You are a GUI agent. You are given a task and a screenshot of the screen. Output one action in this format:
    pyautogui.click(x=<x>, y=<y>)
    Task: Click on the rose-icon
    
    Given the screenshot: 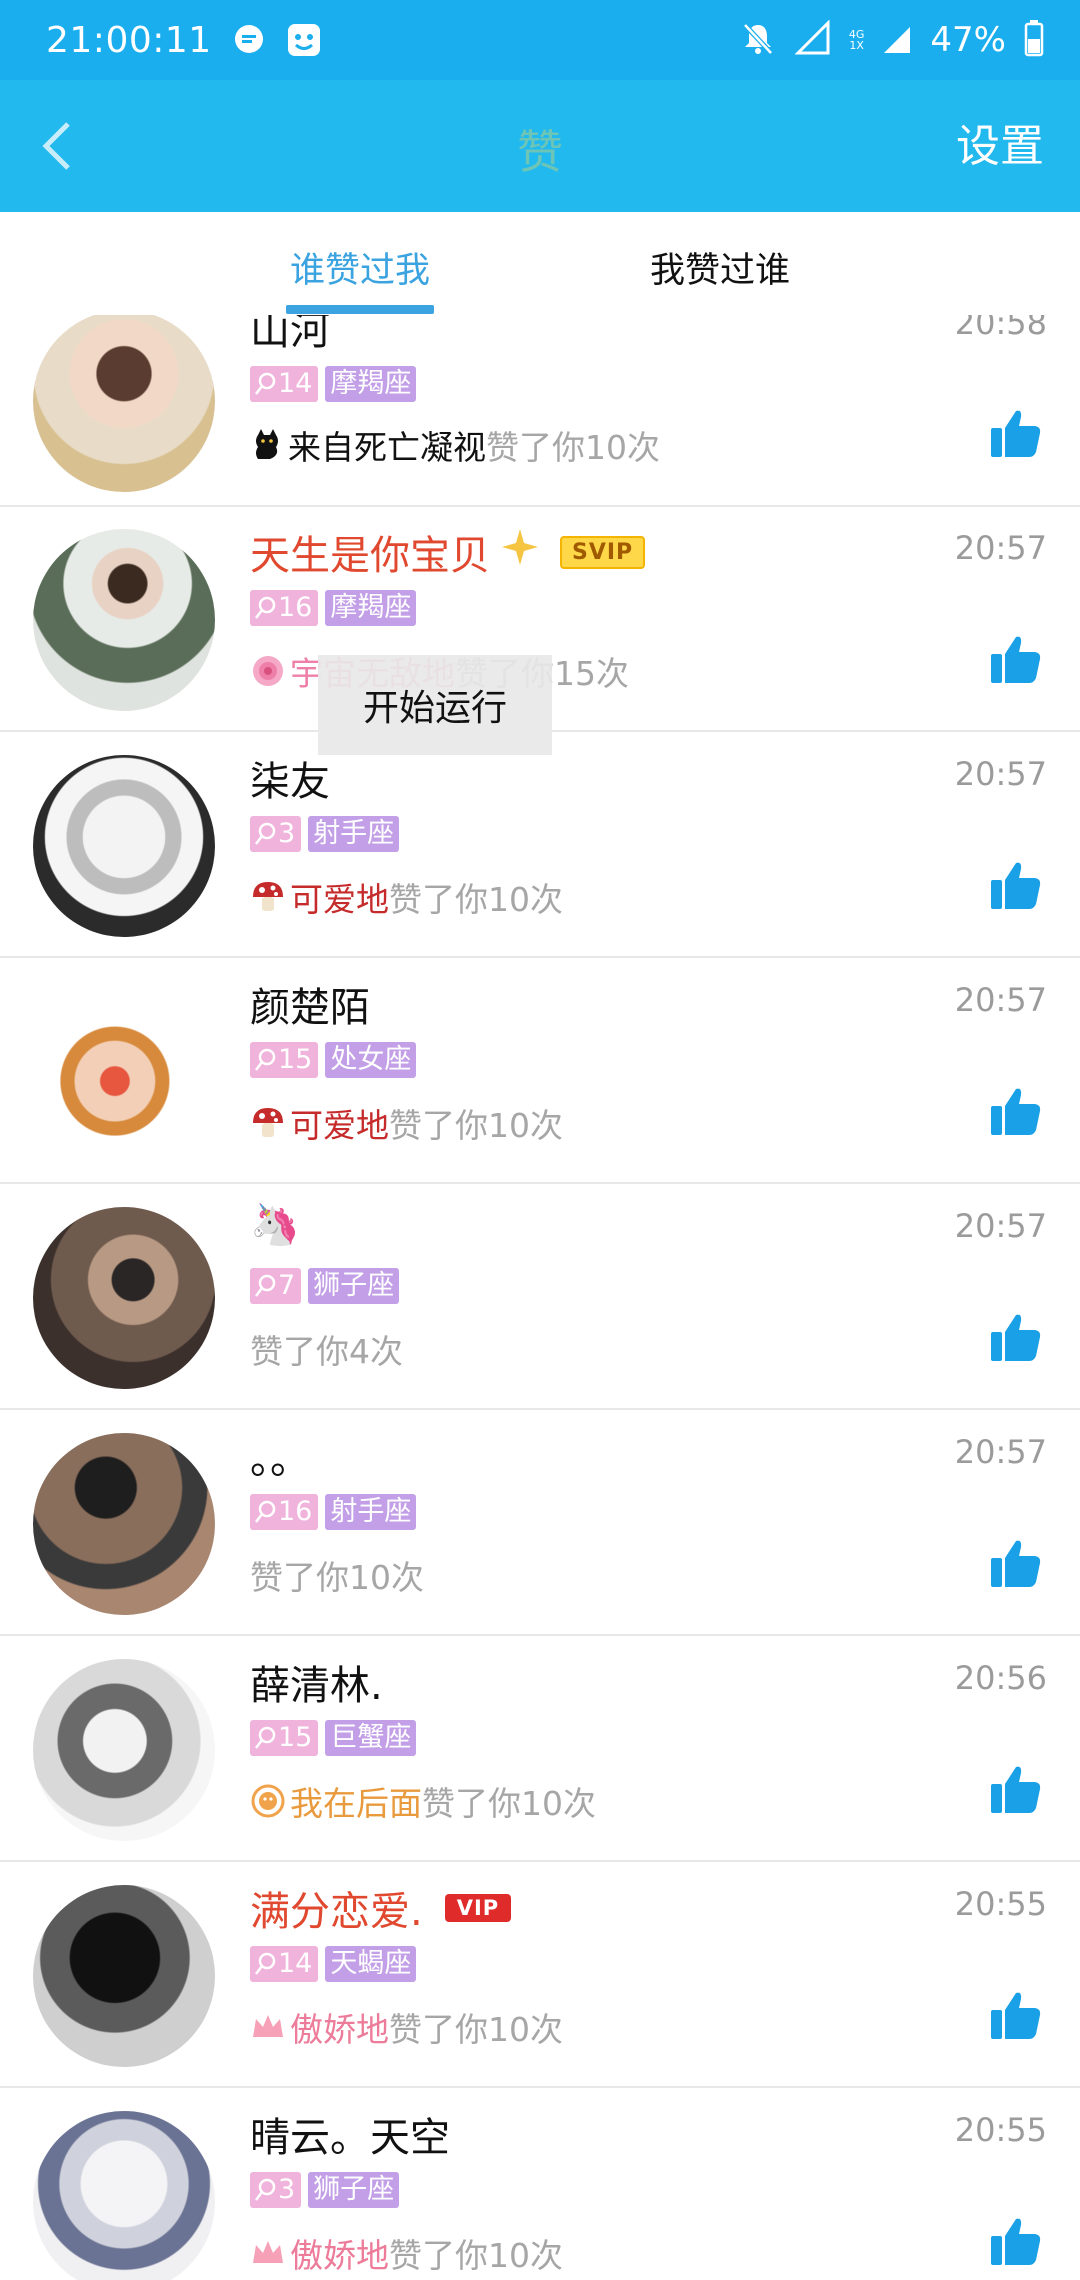 What is the action you would take?
    pyautogui.click(x=268, y=671)
    